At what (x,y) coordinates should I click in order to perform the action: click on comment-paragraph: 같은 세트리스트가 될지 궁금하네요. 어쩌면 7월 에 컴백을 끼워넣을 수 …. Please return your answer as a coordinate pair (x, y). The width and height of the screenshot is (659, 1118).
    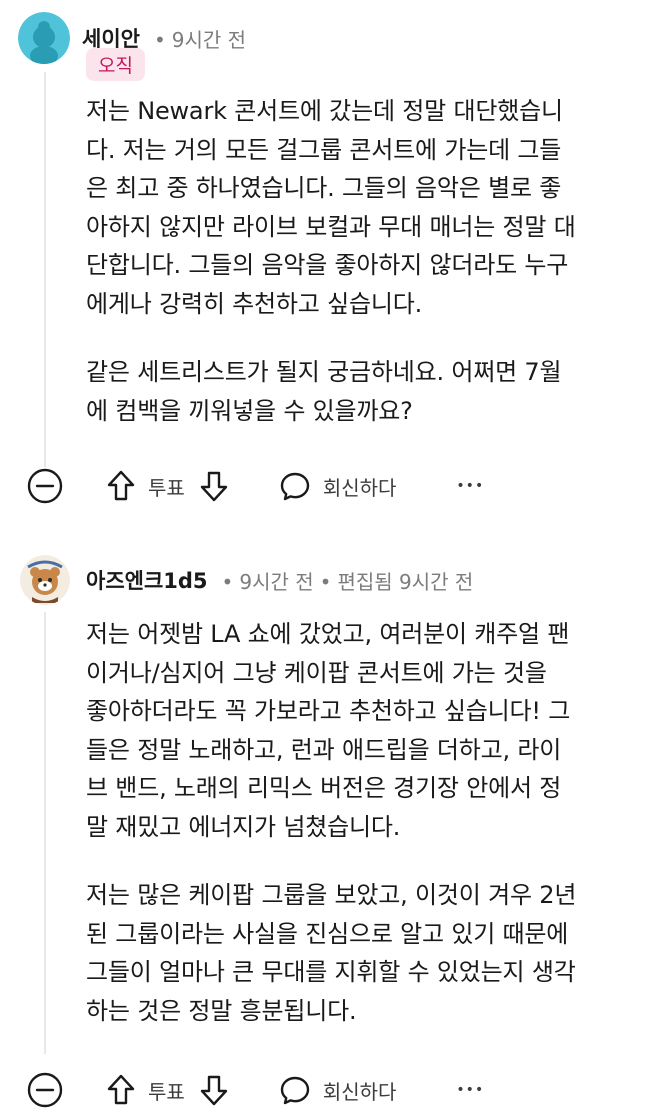
    Looking at the image, I should click on (324, 391).